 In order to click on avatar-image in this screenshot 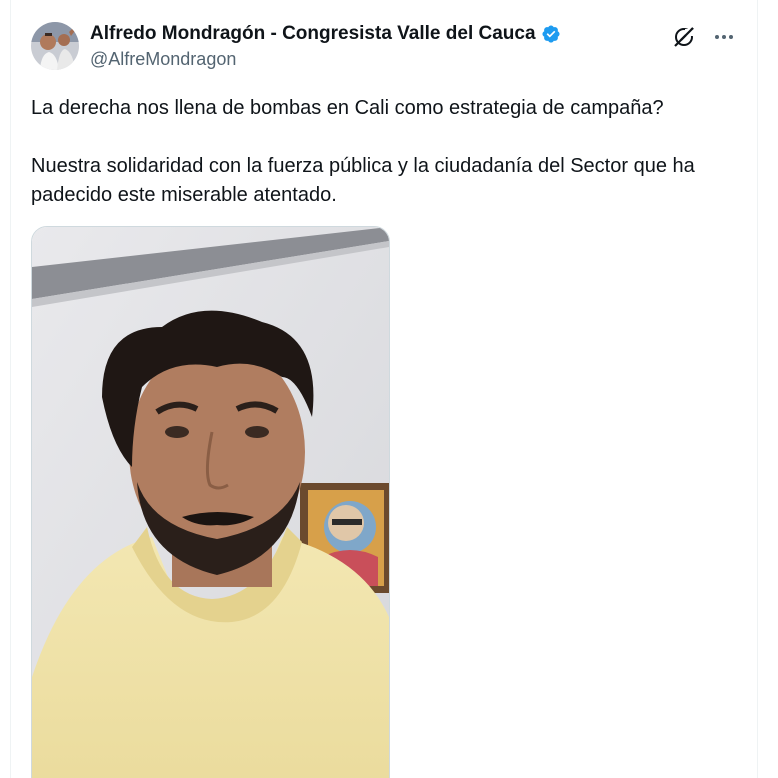, I will do `click(55, 46)`.